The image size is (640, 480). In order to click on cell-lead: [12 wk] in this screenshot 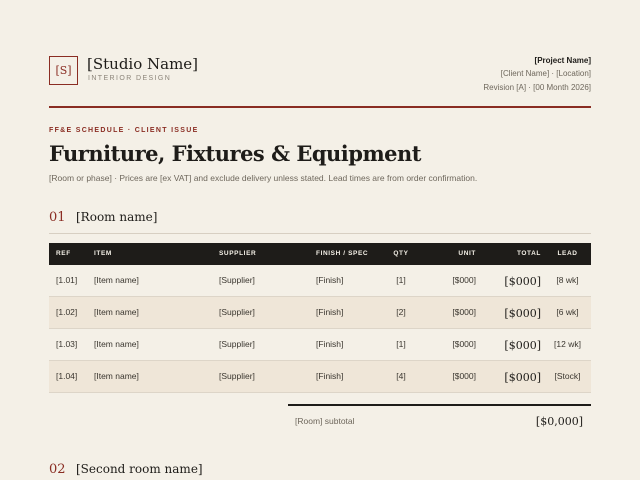, I will do `click(567, 344)`.